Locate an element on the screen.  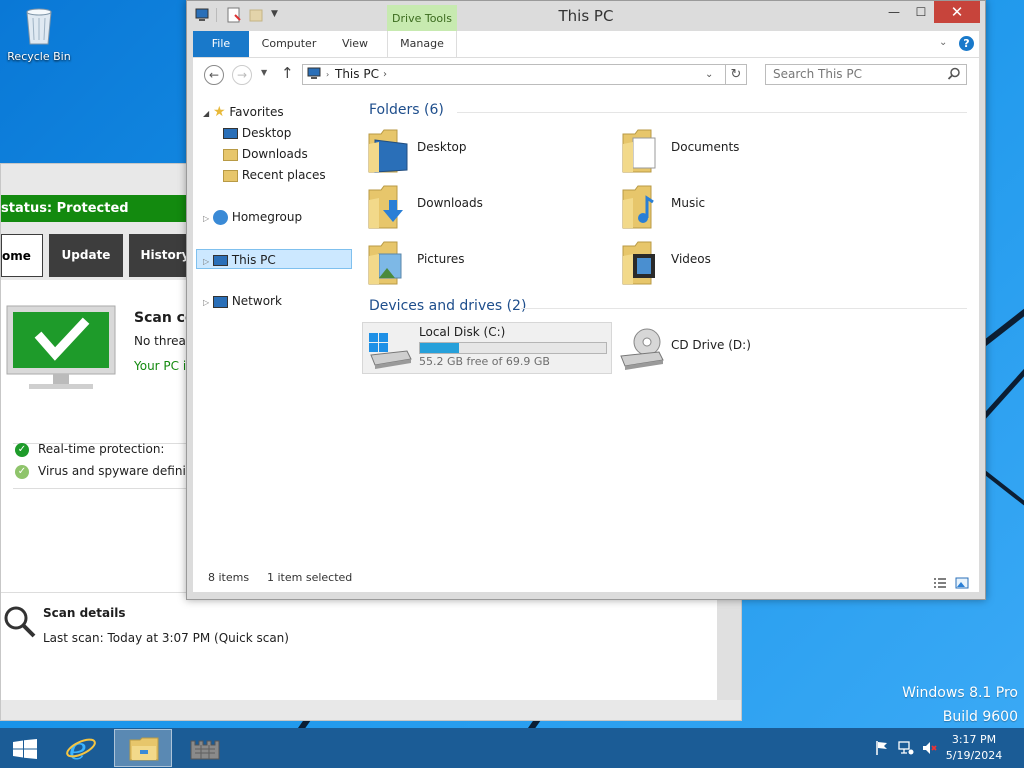
clock-time: 3:17 PM is located at coordinates (974, 739).